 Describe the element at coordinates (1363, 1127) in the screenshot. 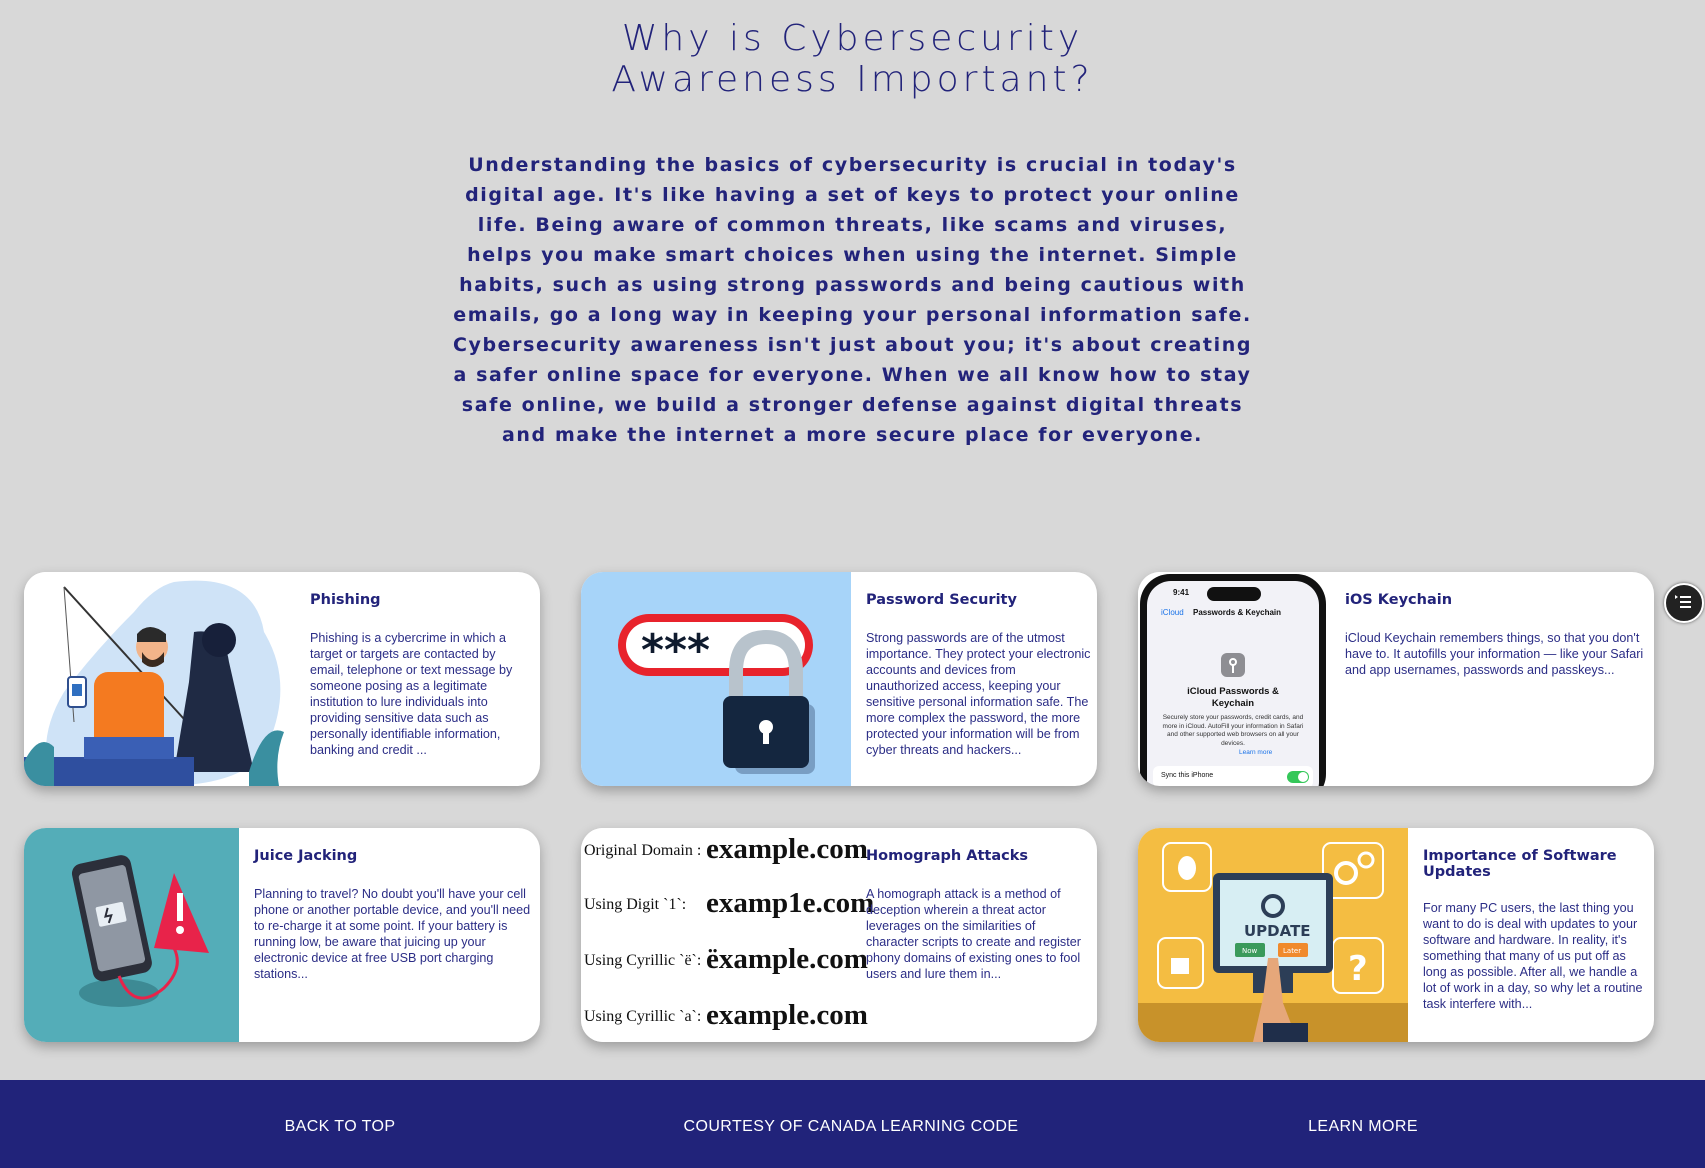

I see `learn-more-link: LEARN MORE` at that location.